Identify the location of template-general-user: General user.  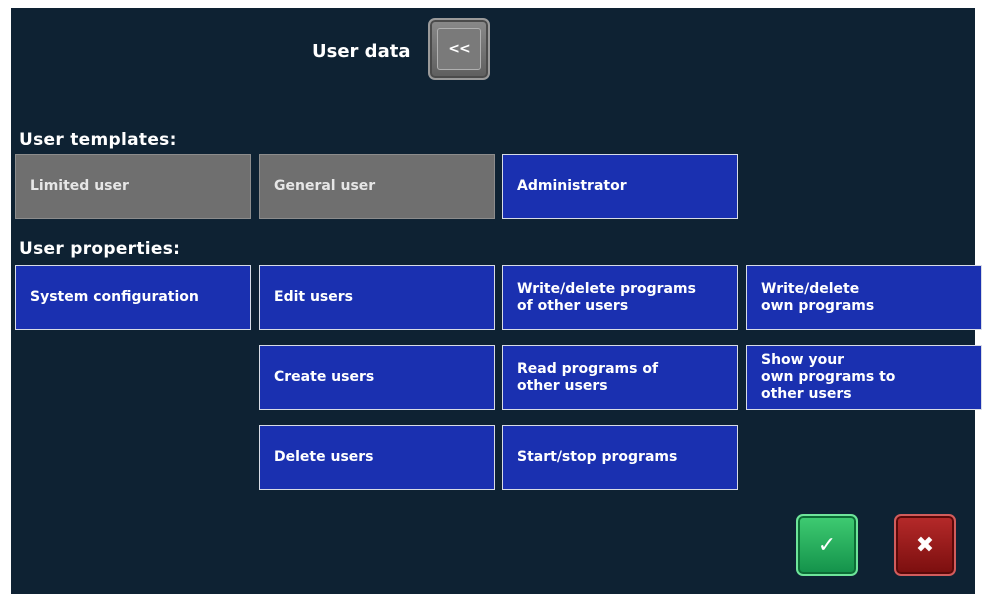
(377, 186).